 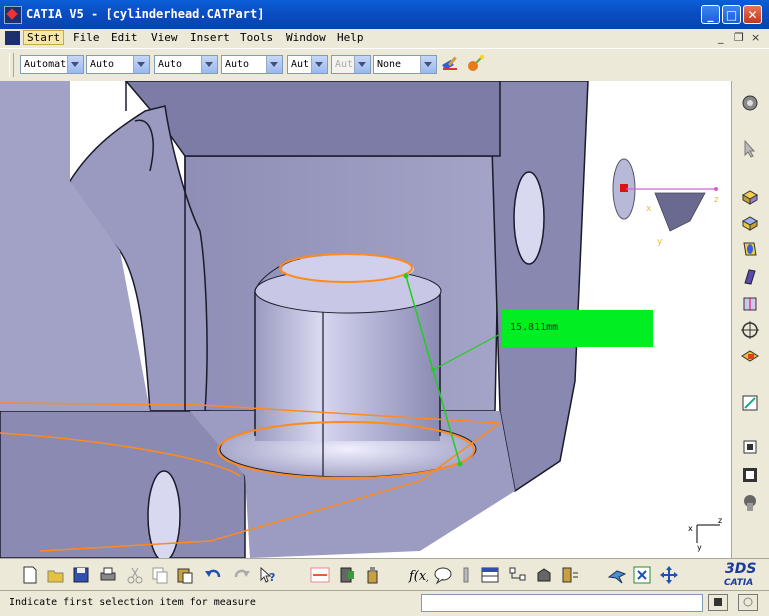 I want to click on apply-material-icon, so click(x=570, y=575).